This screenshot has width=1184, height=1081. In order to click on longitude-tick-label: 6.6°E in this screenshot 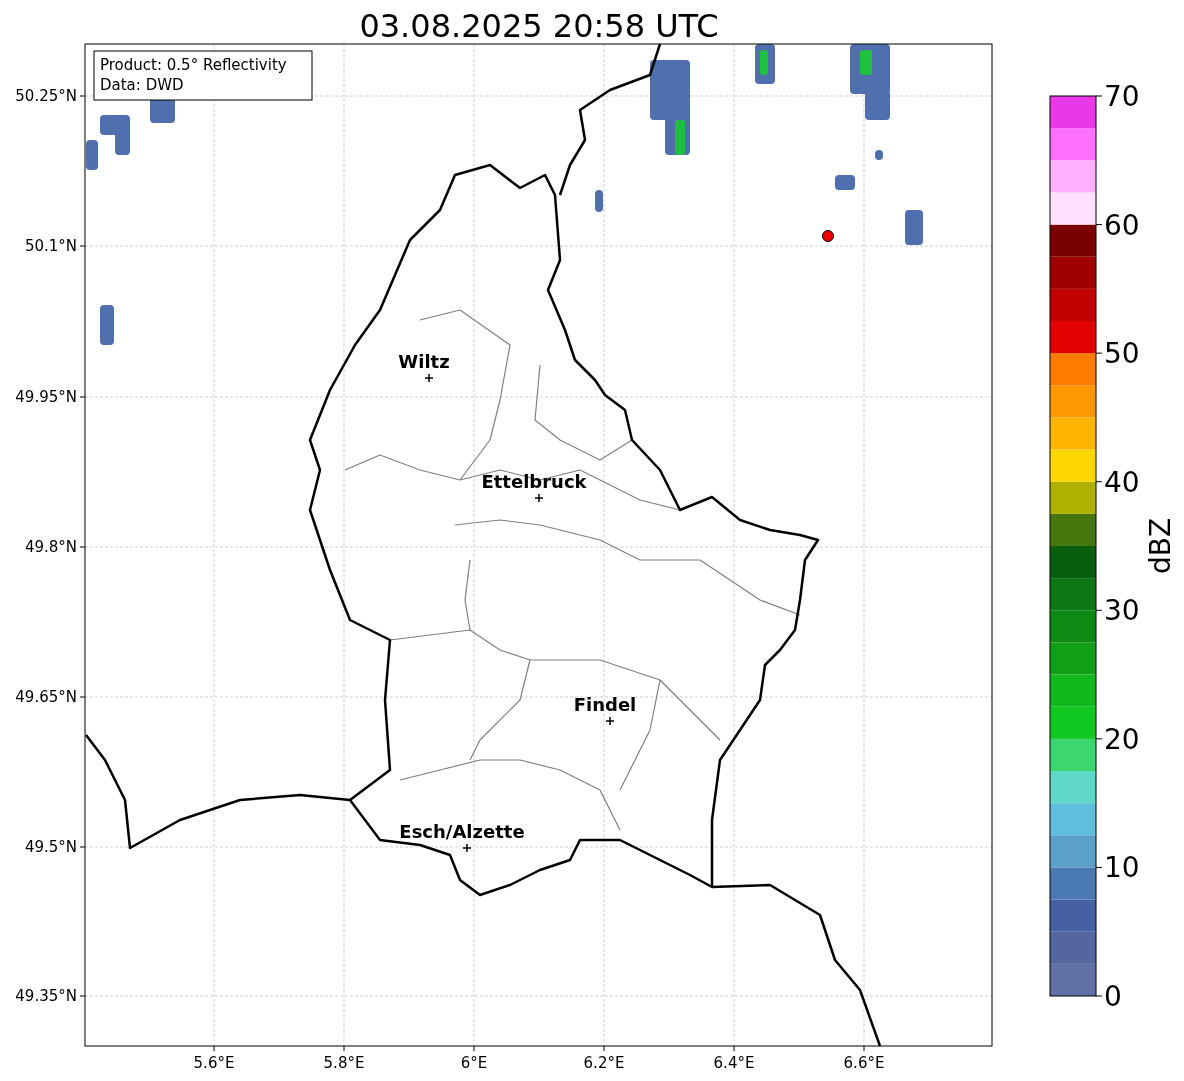, I will do `click(864, 1063)`.